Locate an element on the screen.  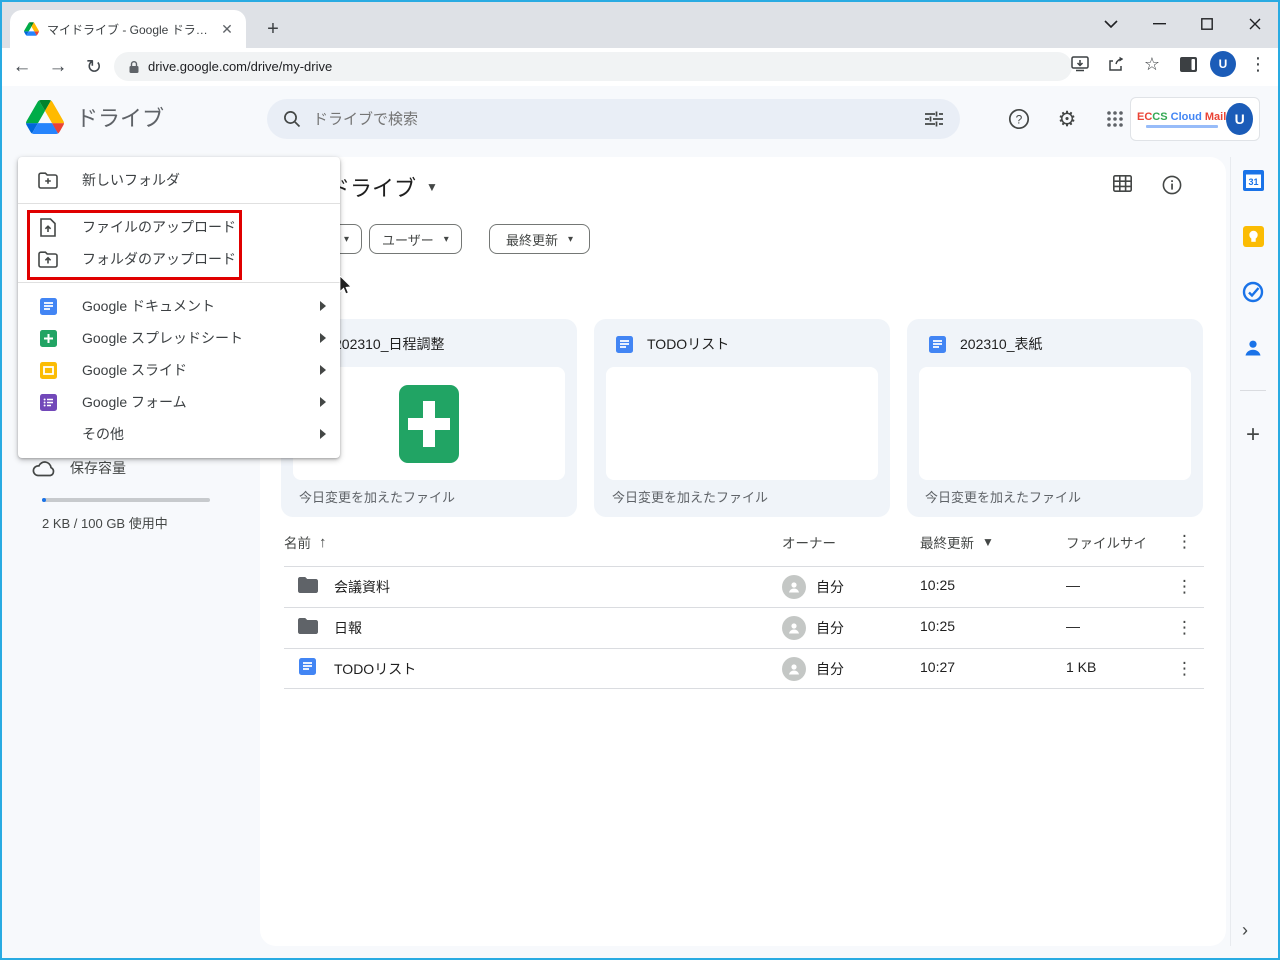
help-icon: ? is located at coordinates (1019, 119).